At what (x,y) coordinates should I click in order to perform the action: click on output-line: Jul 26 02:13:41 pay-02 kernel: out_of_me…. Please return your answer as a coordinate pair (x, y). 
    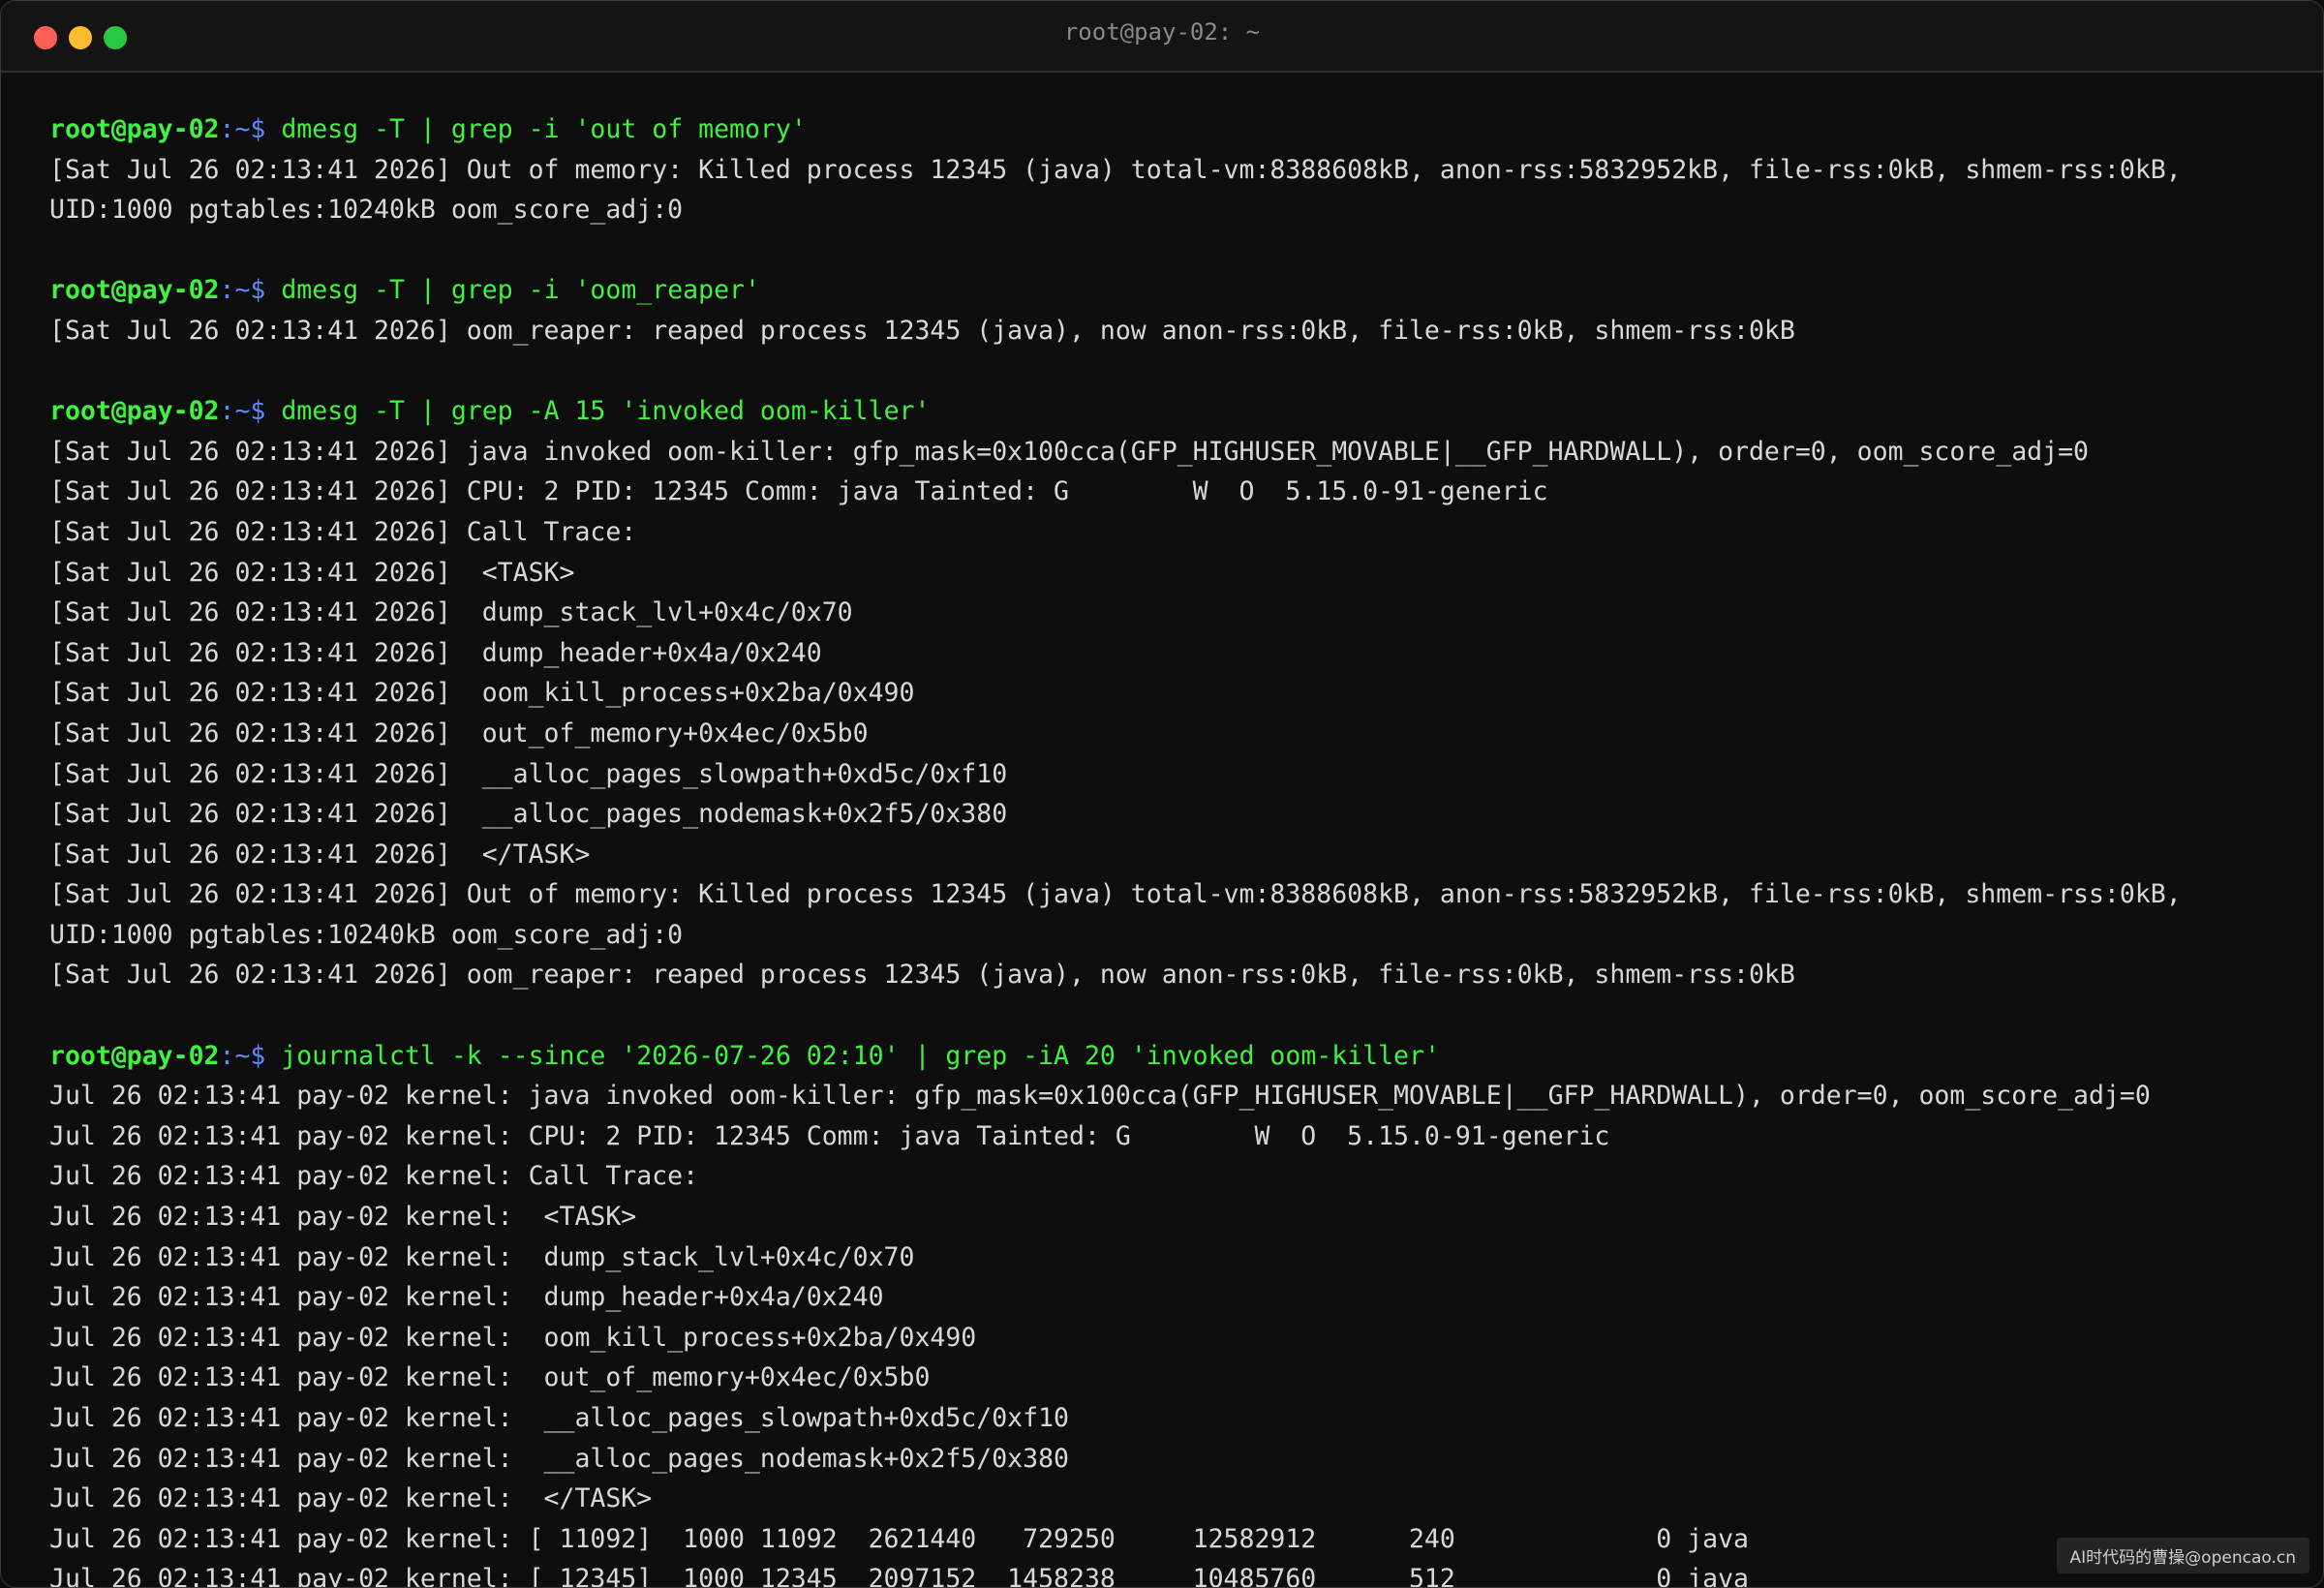
    Looking at the image, I should click on (490, 1377).